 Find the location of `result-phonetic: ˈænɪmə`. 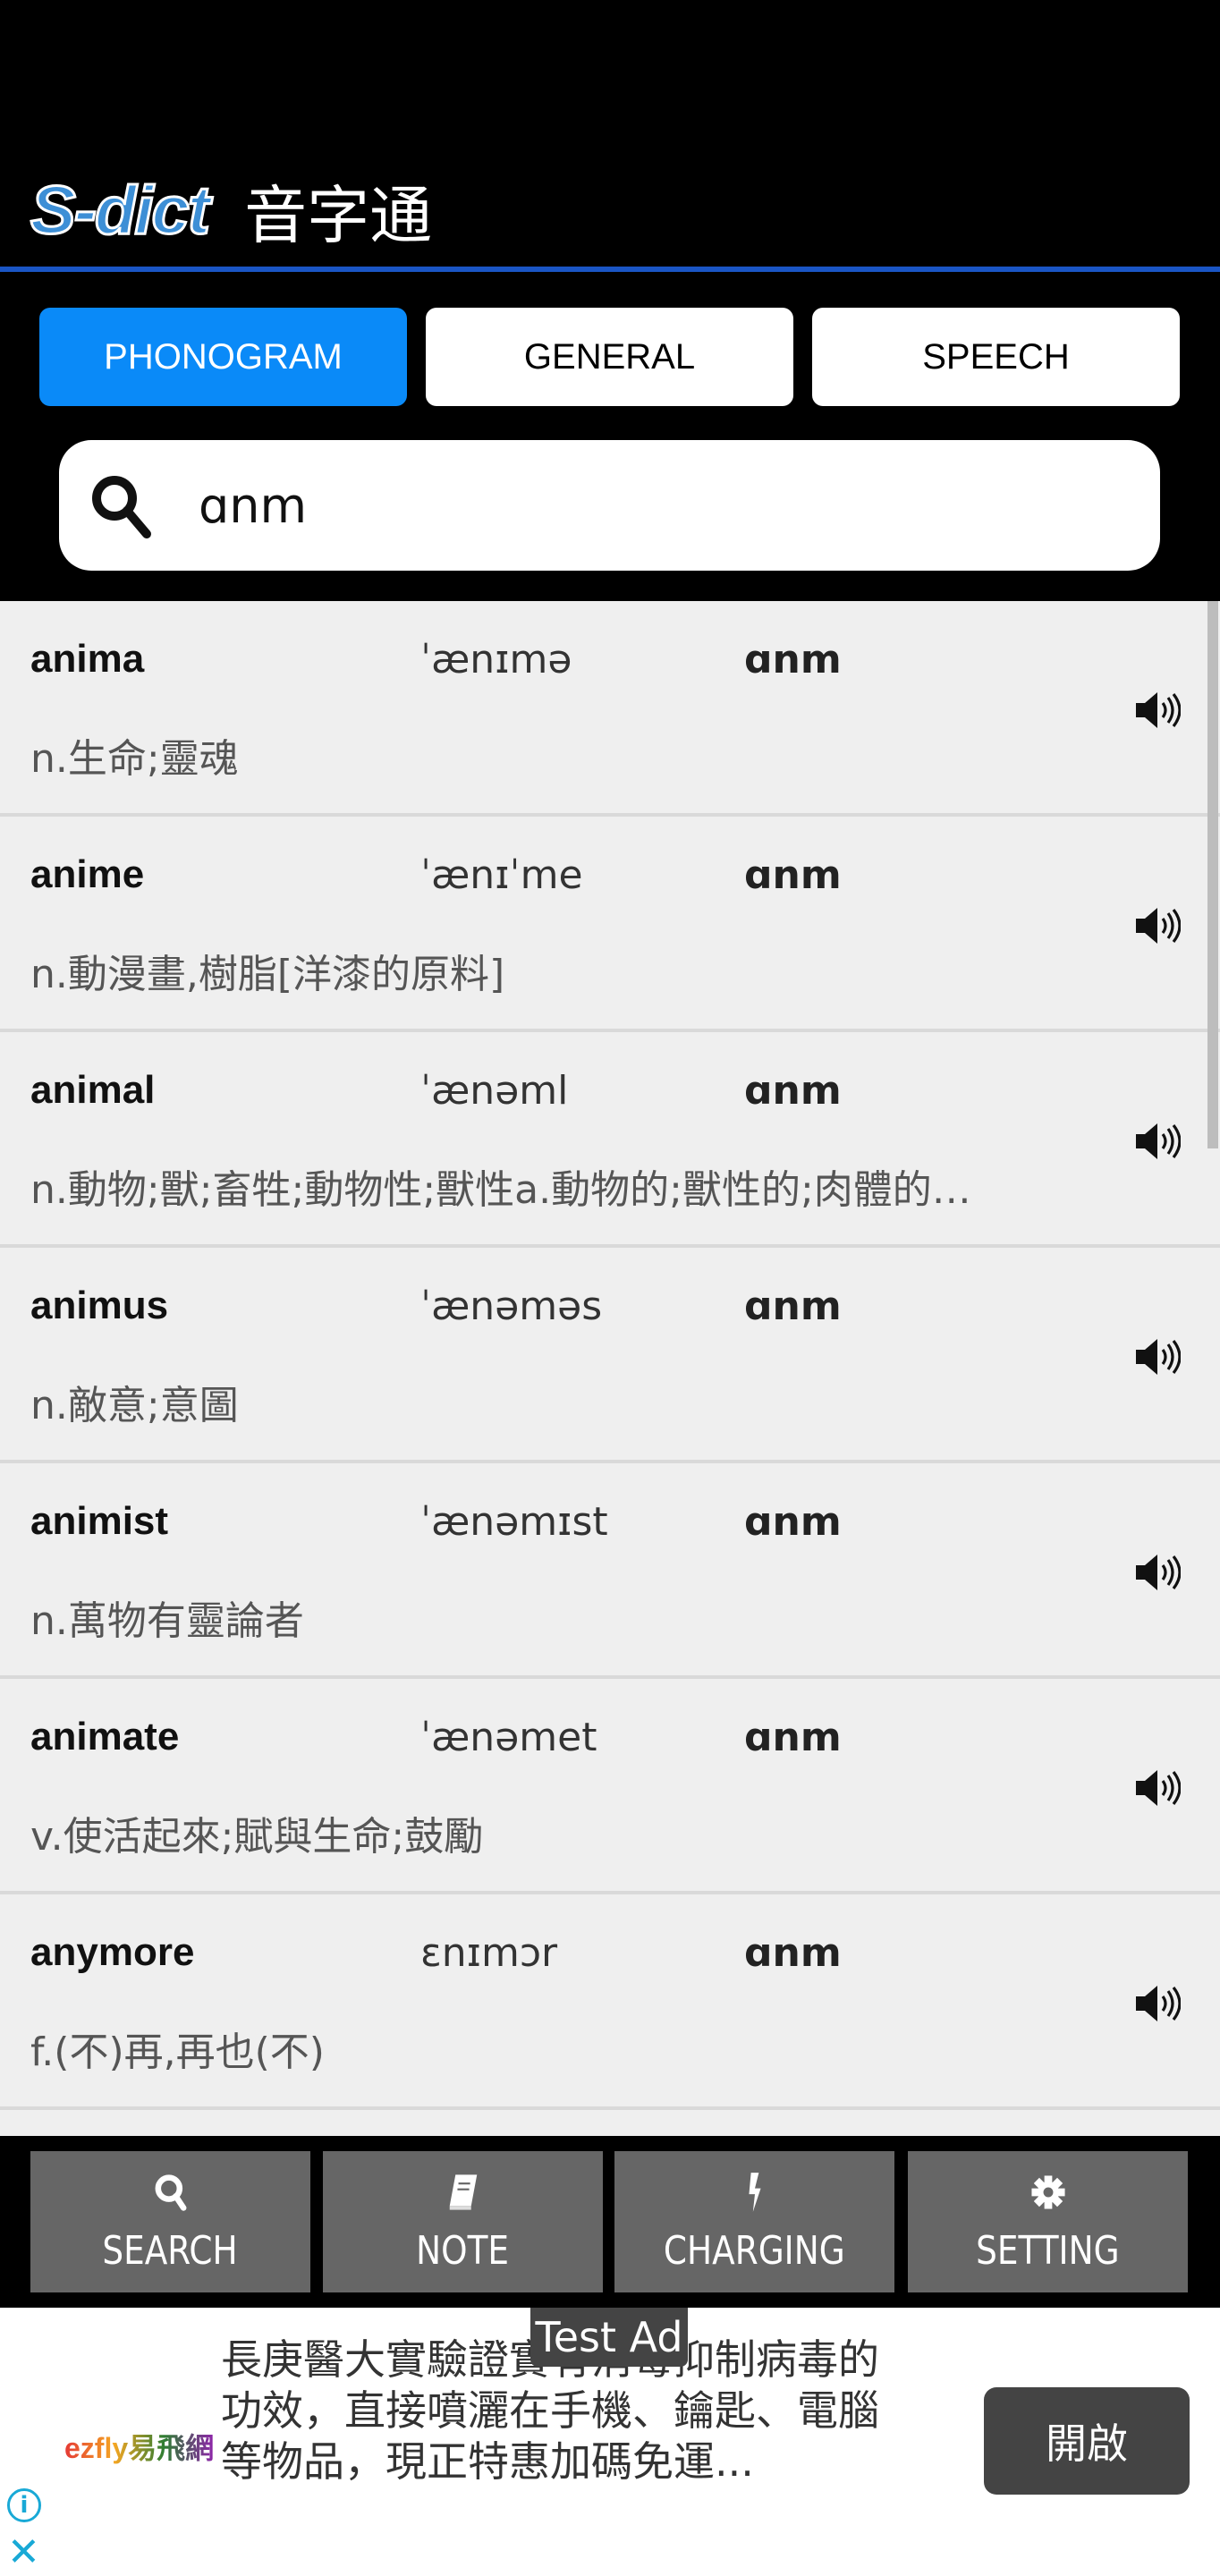

result-phonetic: ˈænɪmə is located at coordinates (496, 659).